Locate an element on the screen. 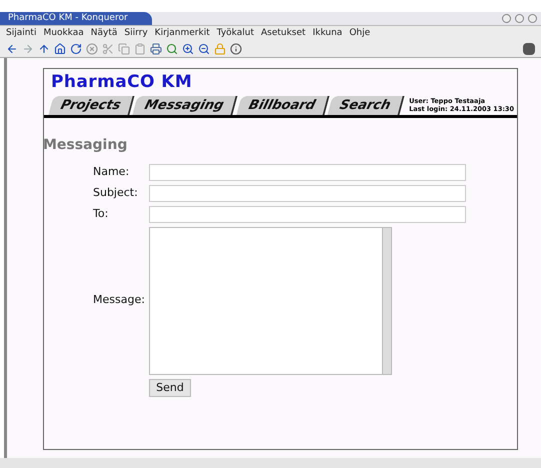 The width and height of the screenshot is (541, 468). back-icon is located at coordinates (12, 49).